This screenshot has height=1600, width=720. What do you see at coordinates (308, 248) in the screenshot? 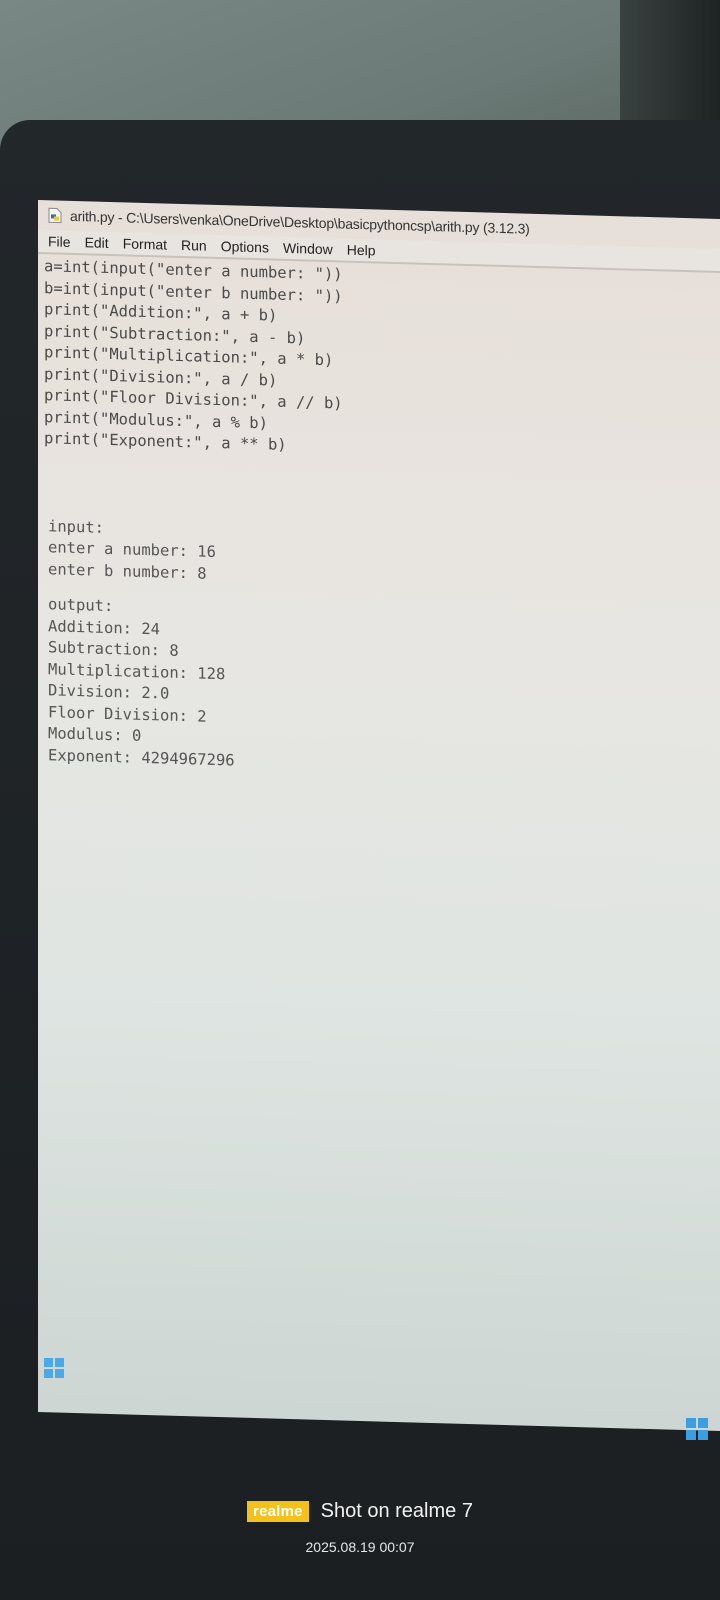
I see `menu-window: Window` at bounding box center [308, 248].